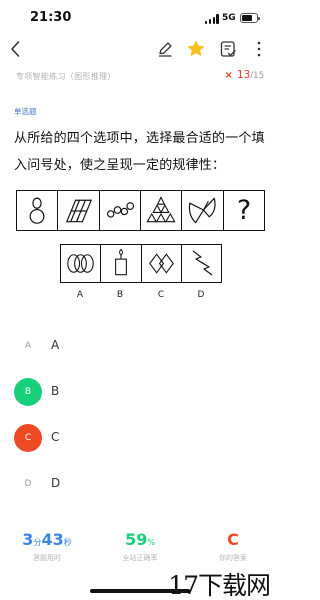  I want to click on nav-bar, so click(140, 49).